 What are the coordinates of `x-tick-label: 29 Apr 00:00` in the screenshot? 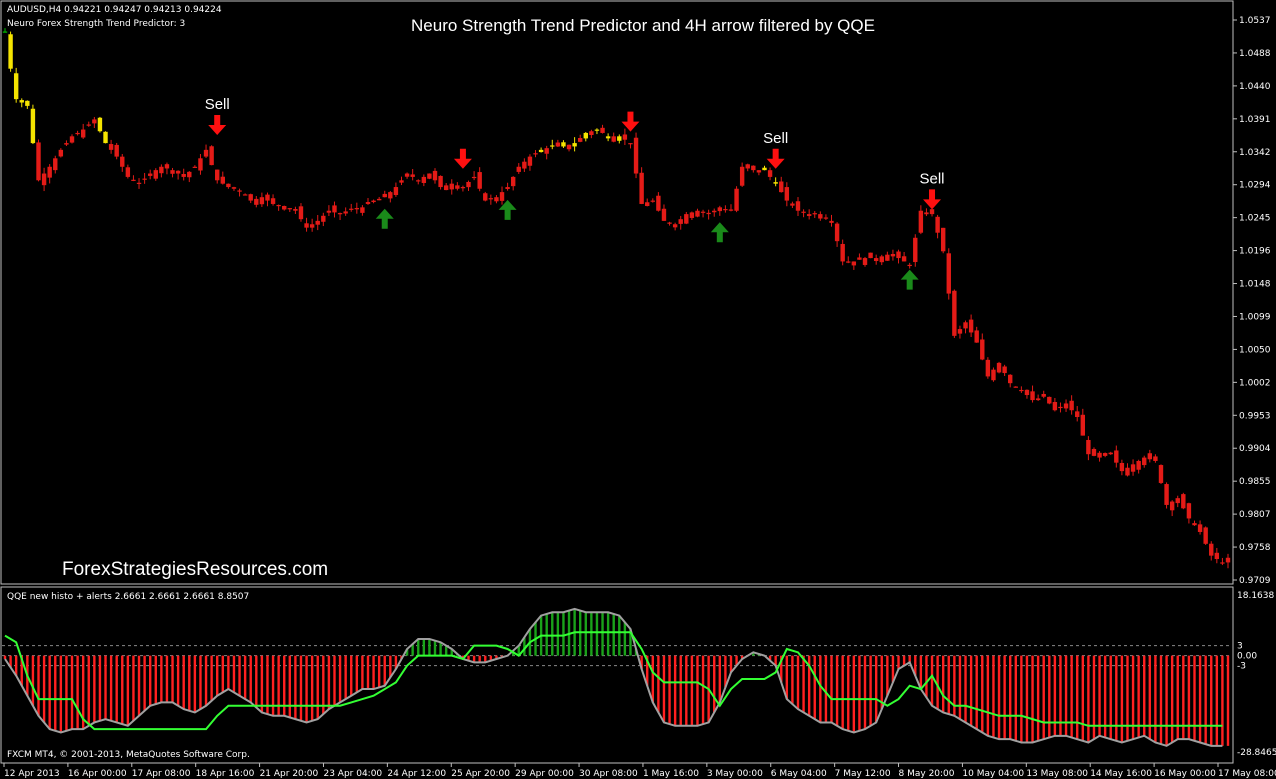 It's located at (544, 774).